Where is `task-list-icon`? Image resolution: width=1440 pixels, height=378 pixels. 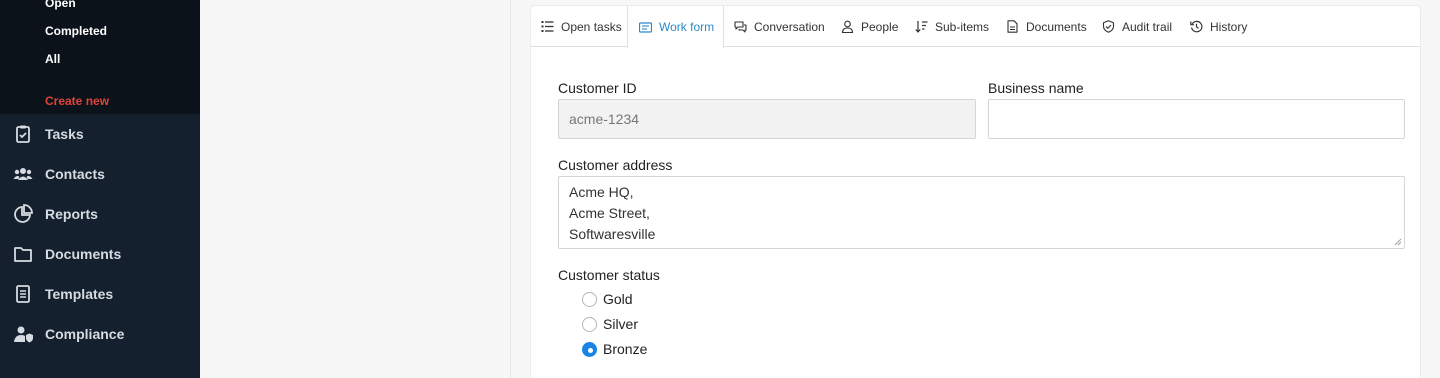 task-list-icon is located at coordinates (547, 26).